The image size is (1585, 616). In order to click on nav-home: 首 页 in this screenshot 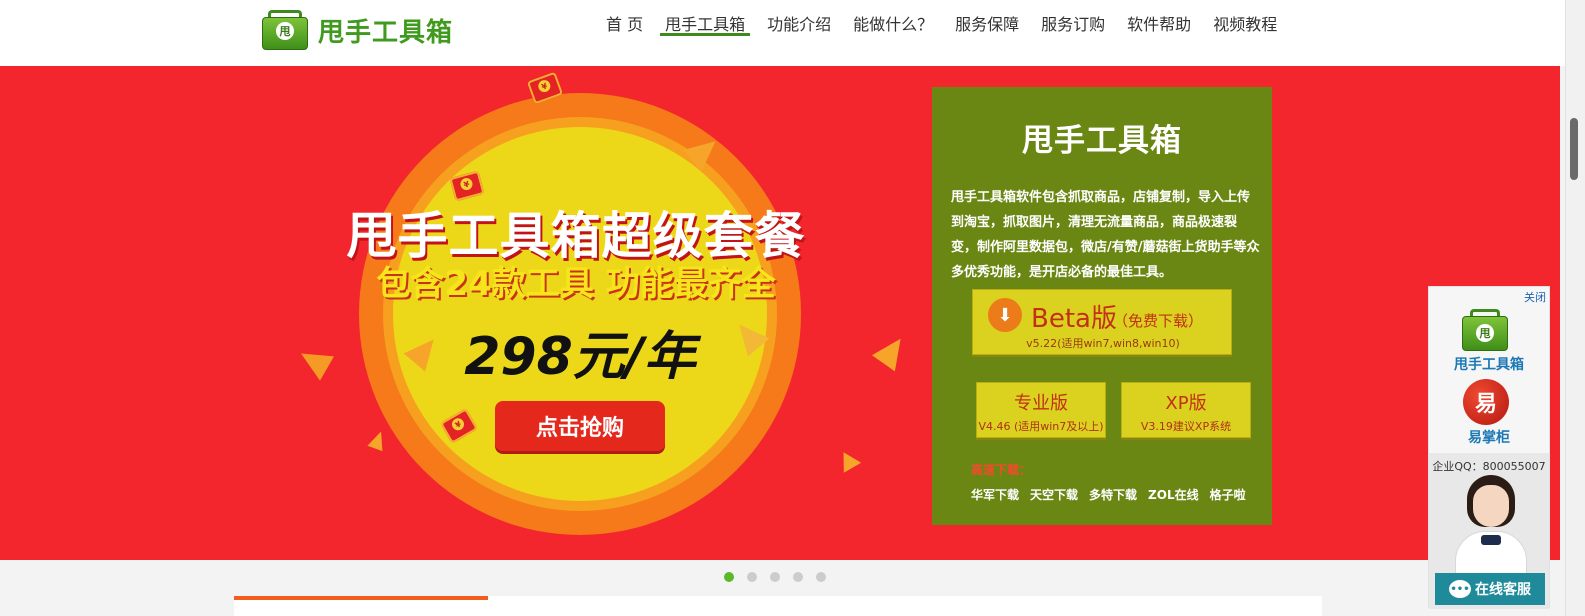, I will do `click(624, 28)`.